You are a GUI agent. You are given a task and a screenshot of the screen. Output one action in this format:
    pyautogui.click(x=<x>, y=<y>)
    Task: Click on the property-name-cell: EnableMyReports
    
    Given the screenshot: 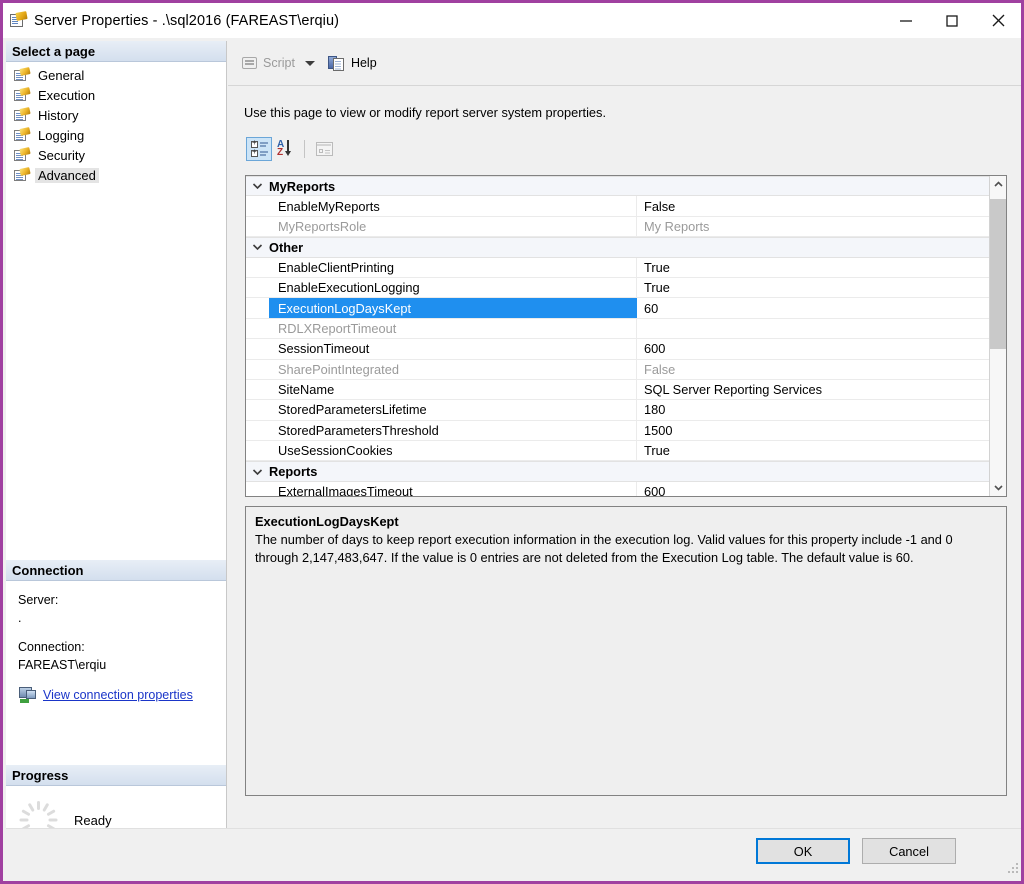 What is the action you would take?
    pyautogui.click(x=453, y=206)
    